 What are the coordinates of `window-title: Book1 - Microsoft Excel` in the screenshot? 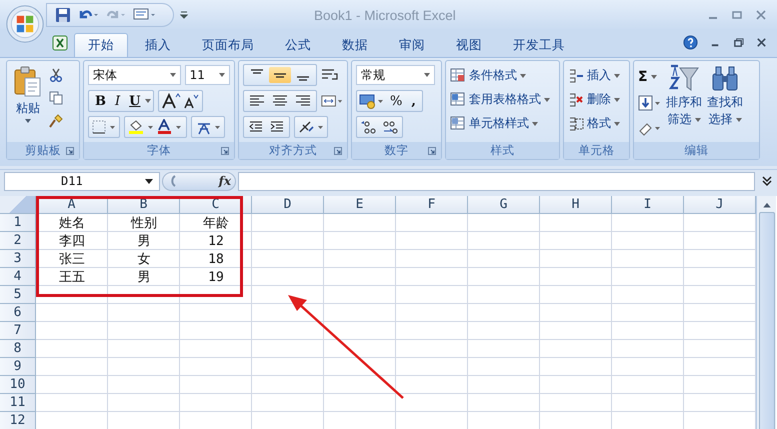 It's located at (385, 15).